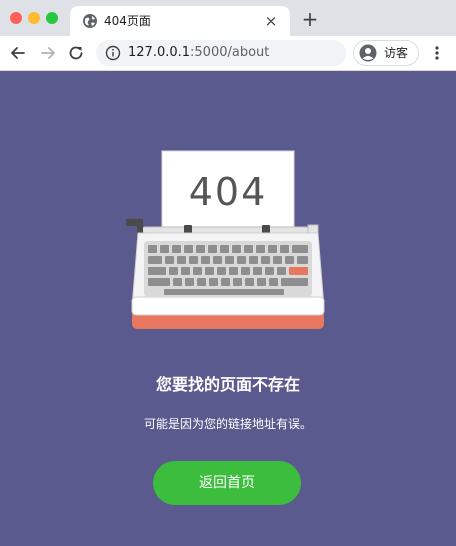 This screenshot has width=456, height=546. I want to click on browser-toolbar: 127.0.0.1:5000/about 访客, so click(228, 53).